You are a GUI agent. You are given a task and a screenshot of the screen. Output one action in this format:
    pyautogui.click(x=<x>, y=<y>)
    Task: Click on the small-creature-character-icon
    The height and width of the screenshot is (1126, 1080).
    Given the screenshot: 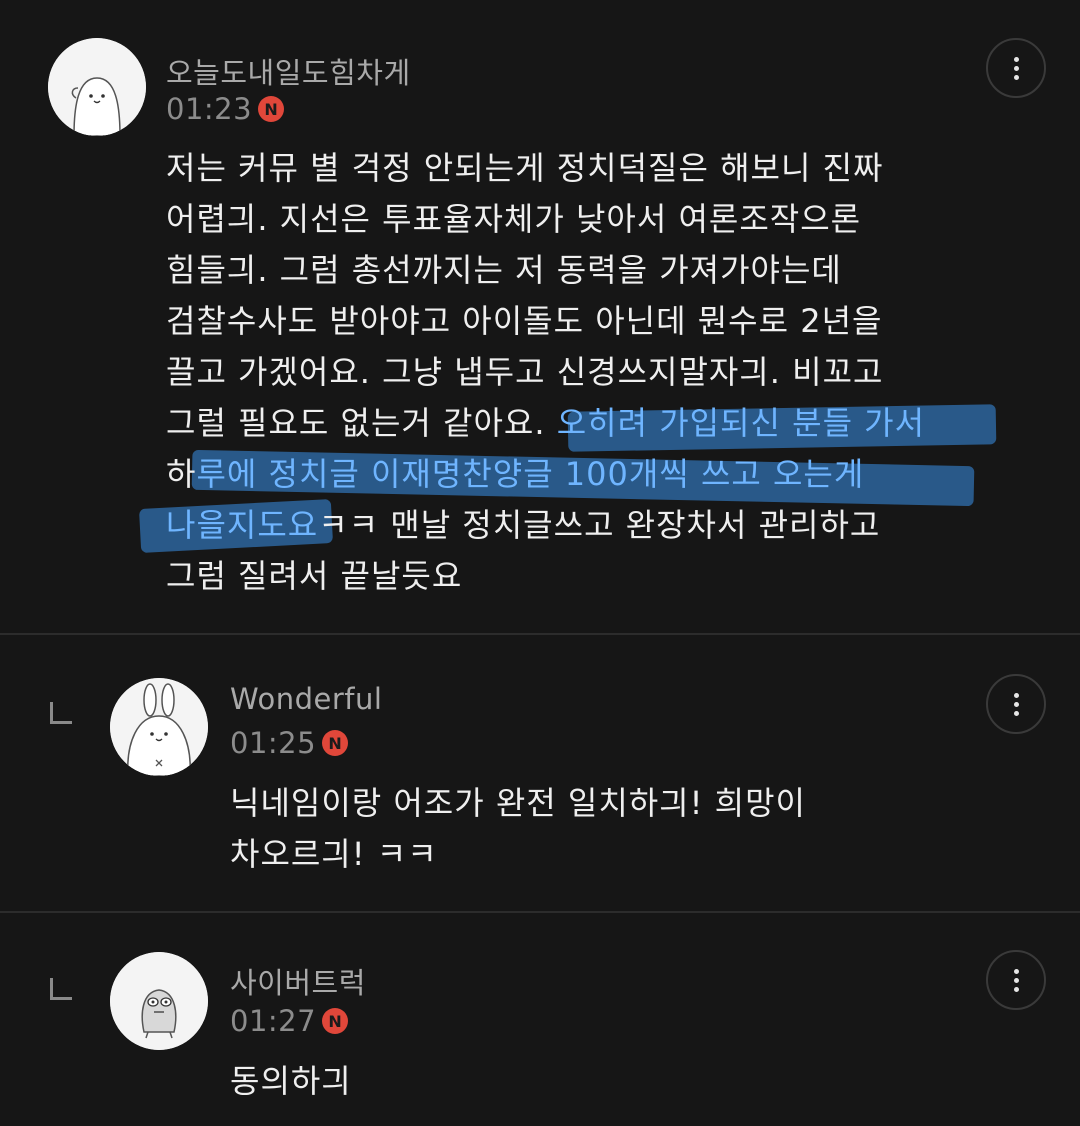 What is the action you would take?
    pyautogui.click(x=159, y=1001)
    